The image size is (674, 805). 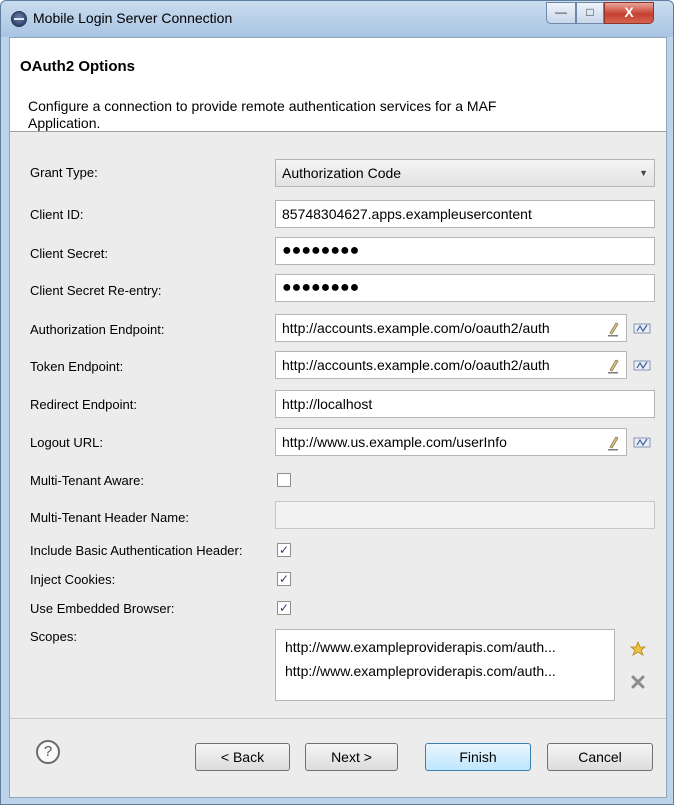 What do you see at coordinates (465, 214) in the screenshot?
I see `client-id-input: 85748304627.apps.exampleusercontent` at bounding box center [465, 214].